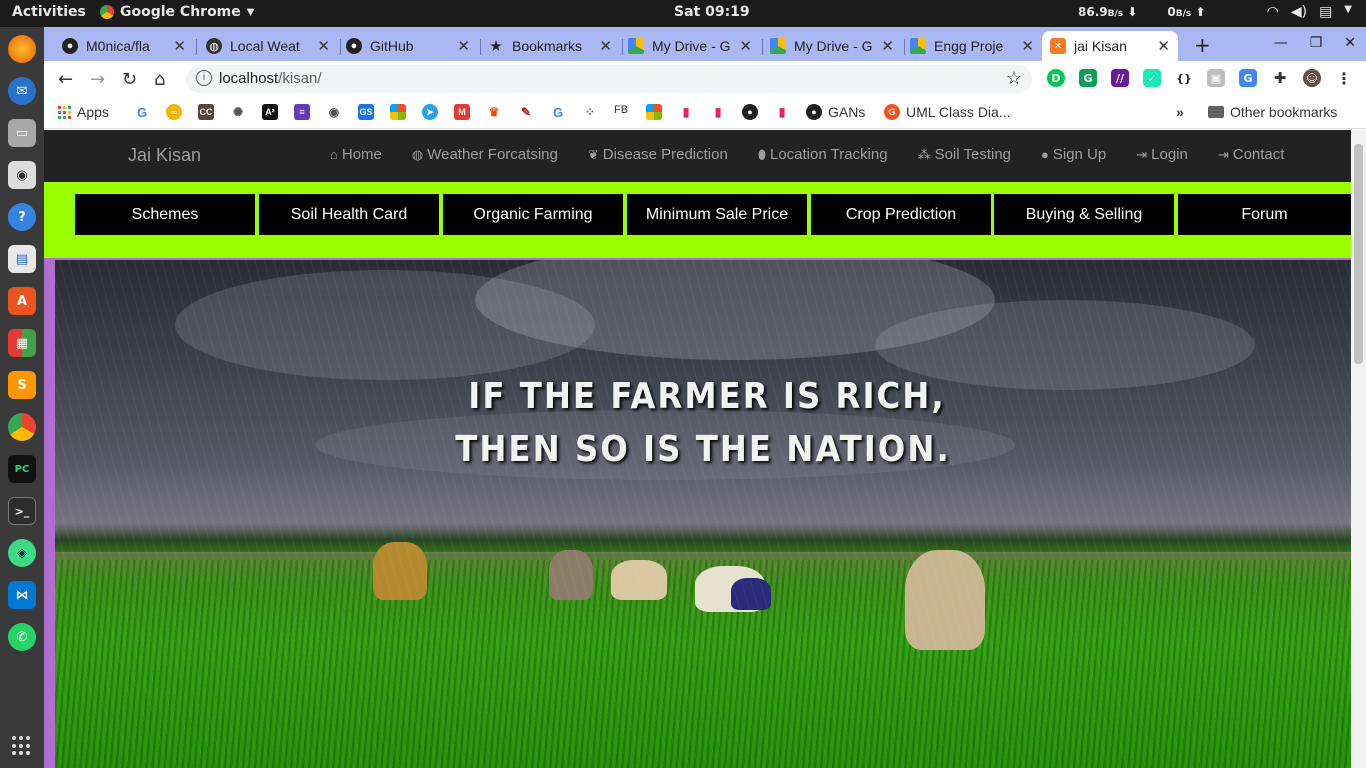  Describe the element at coordinates (206, 112) in the screenshot. I see `bookmark-cc: CC` at that location.